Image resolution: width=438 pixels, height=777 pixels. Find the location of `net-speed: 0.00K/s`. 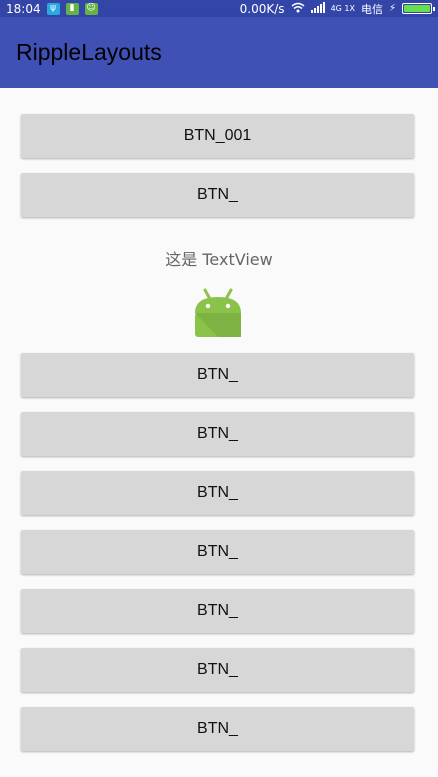

net-speed: 0.00K/s is located at coordinates (262, 8).